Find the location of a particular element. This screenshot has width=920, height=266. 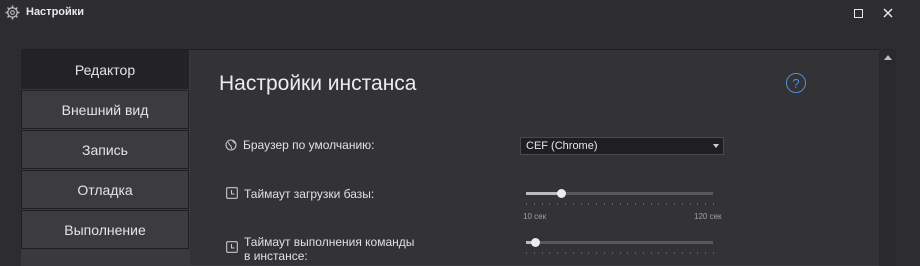

maximize-icon is located at coordinates (858, 13).